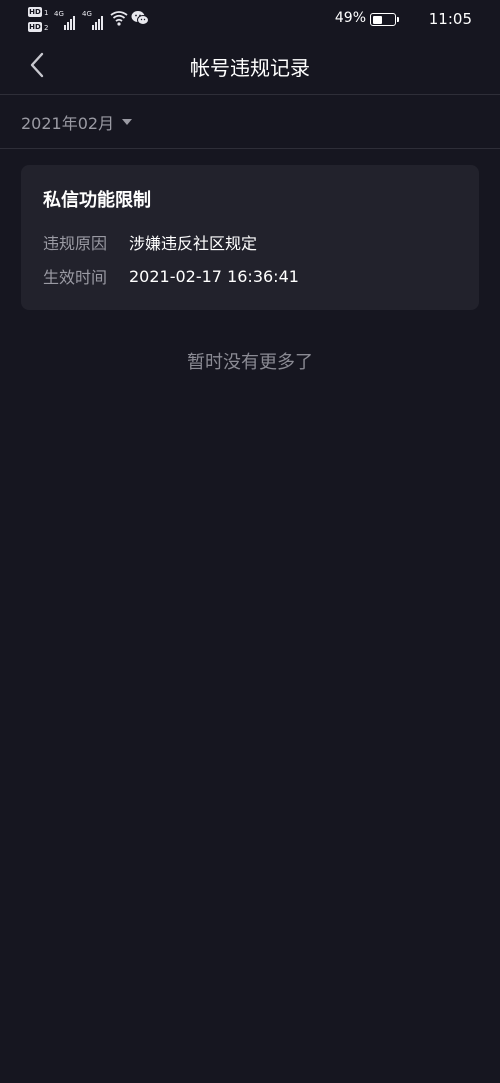 This screenshot has width=500, height=1083. I want to click on effective-time-value: 2021-02-17 16:36:41, so click(214, 276).